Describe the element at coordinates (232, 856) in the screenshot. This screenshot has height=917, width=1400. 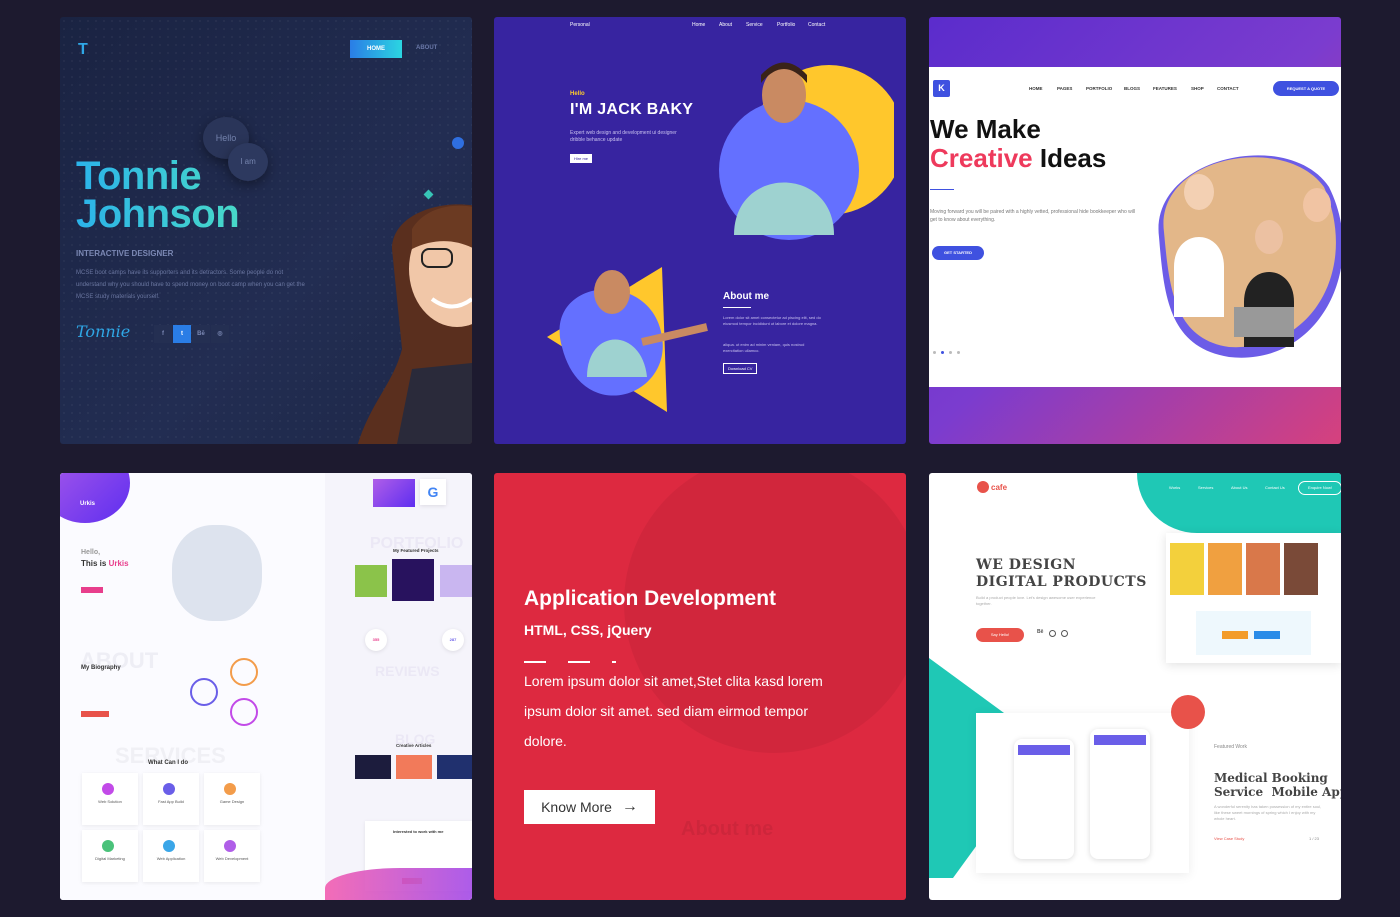
I see `service-card: Web Development` at that location.